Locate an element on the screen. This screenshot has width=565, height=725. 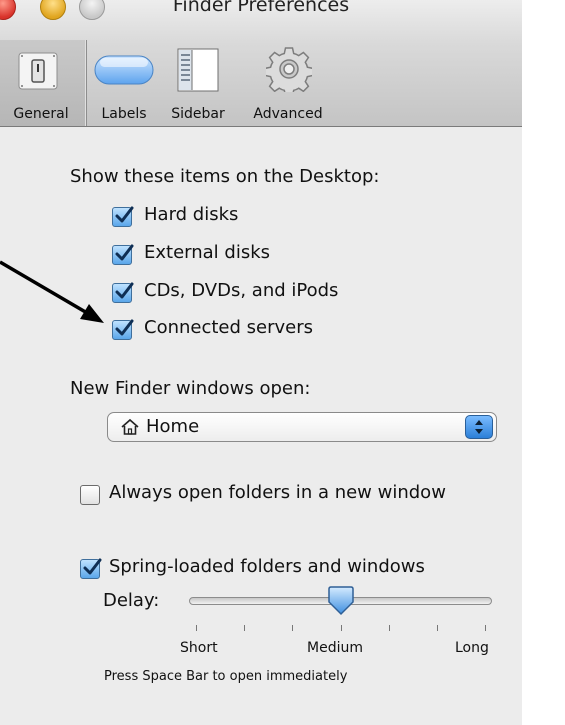
tab-label: Labels is located at coordinates (124, 114).